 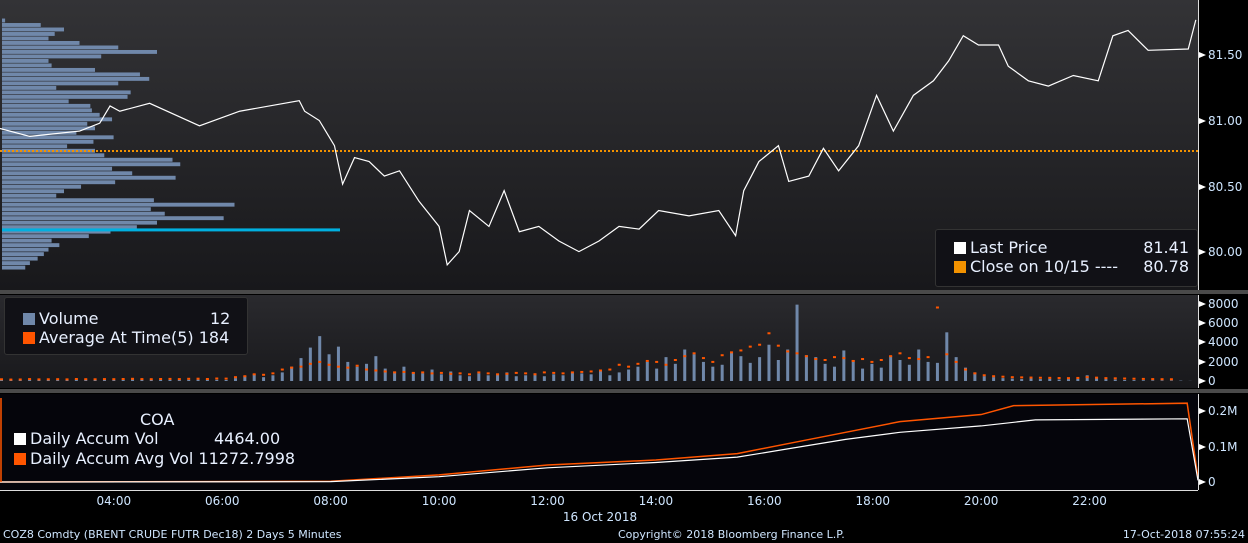 What do you see at coordinates (29, 338) in the screenshot?
I see `avg-swatch` at bounding box center [29, 338].